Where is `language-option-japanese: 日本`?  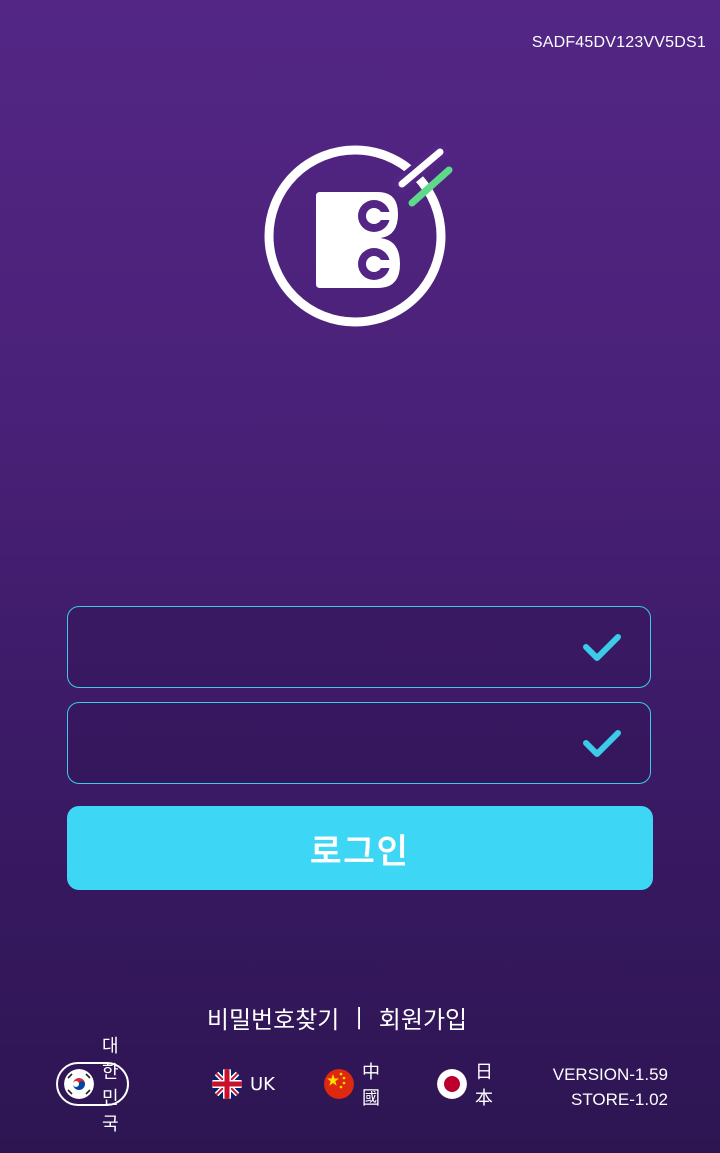 language-option-japanese: 日本 is located at coordinates (465, 1085).